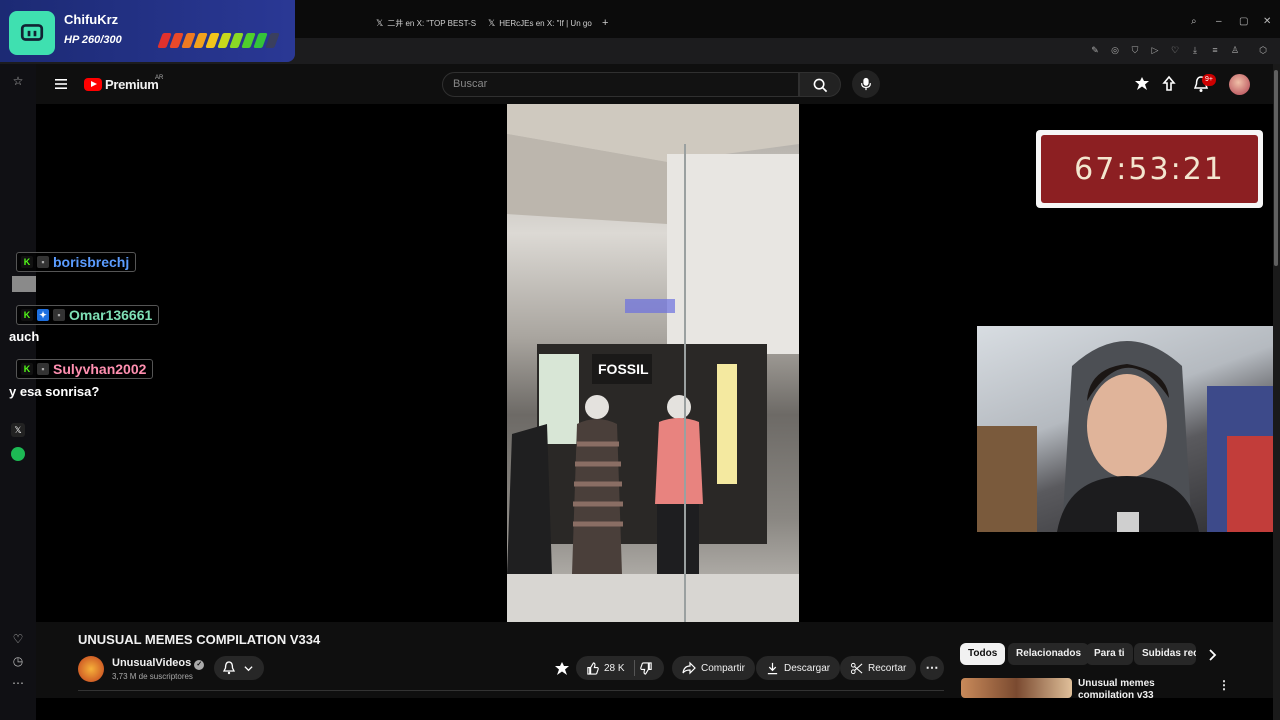 This screenshot has height=720, width=1280. What do you see at coordinates (91, 19) in the screenshot?
I see `player-name: ChifuKrz` at bounding box center [91, 19].